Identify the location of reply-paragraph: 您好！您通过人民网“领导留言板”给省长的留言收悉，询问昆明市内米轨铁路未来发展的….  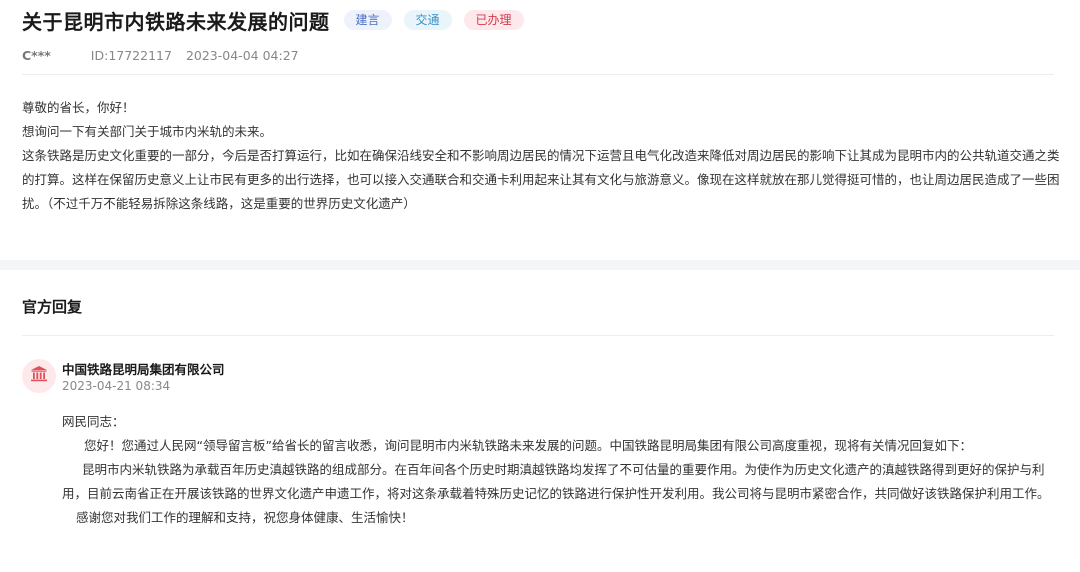
(528, 445).